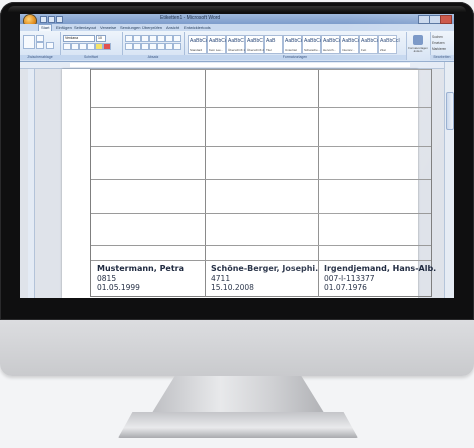  What do you see at coordinates (50, 45) in the screenshot?
I see `format-painter-icon` at bounding box center [50, 45].